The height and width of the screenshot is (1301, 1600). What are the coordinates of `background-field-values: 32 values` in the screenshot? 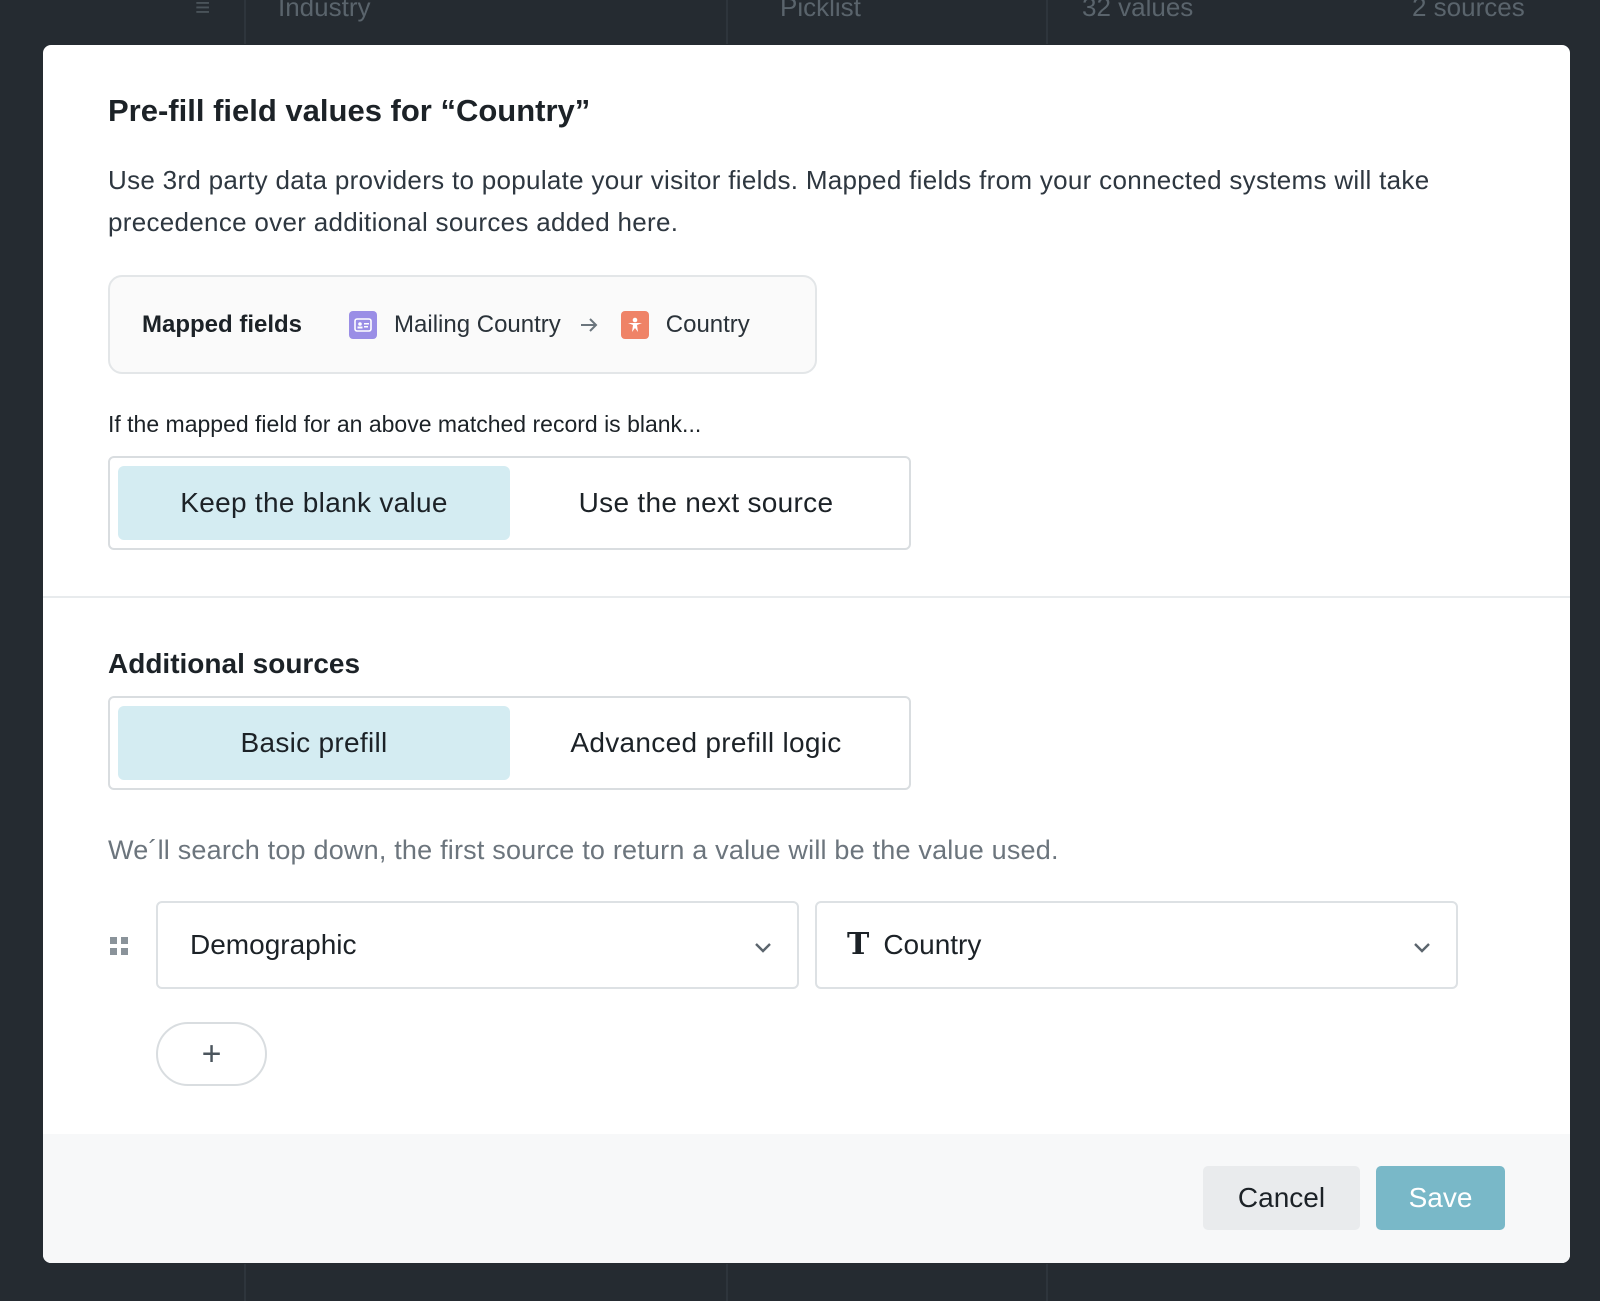 It's located at (1138, 11).